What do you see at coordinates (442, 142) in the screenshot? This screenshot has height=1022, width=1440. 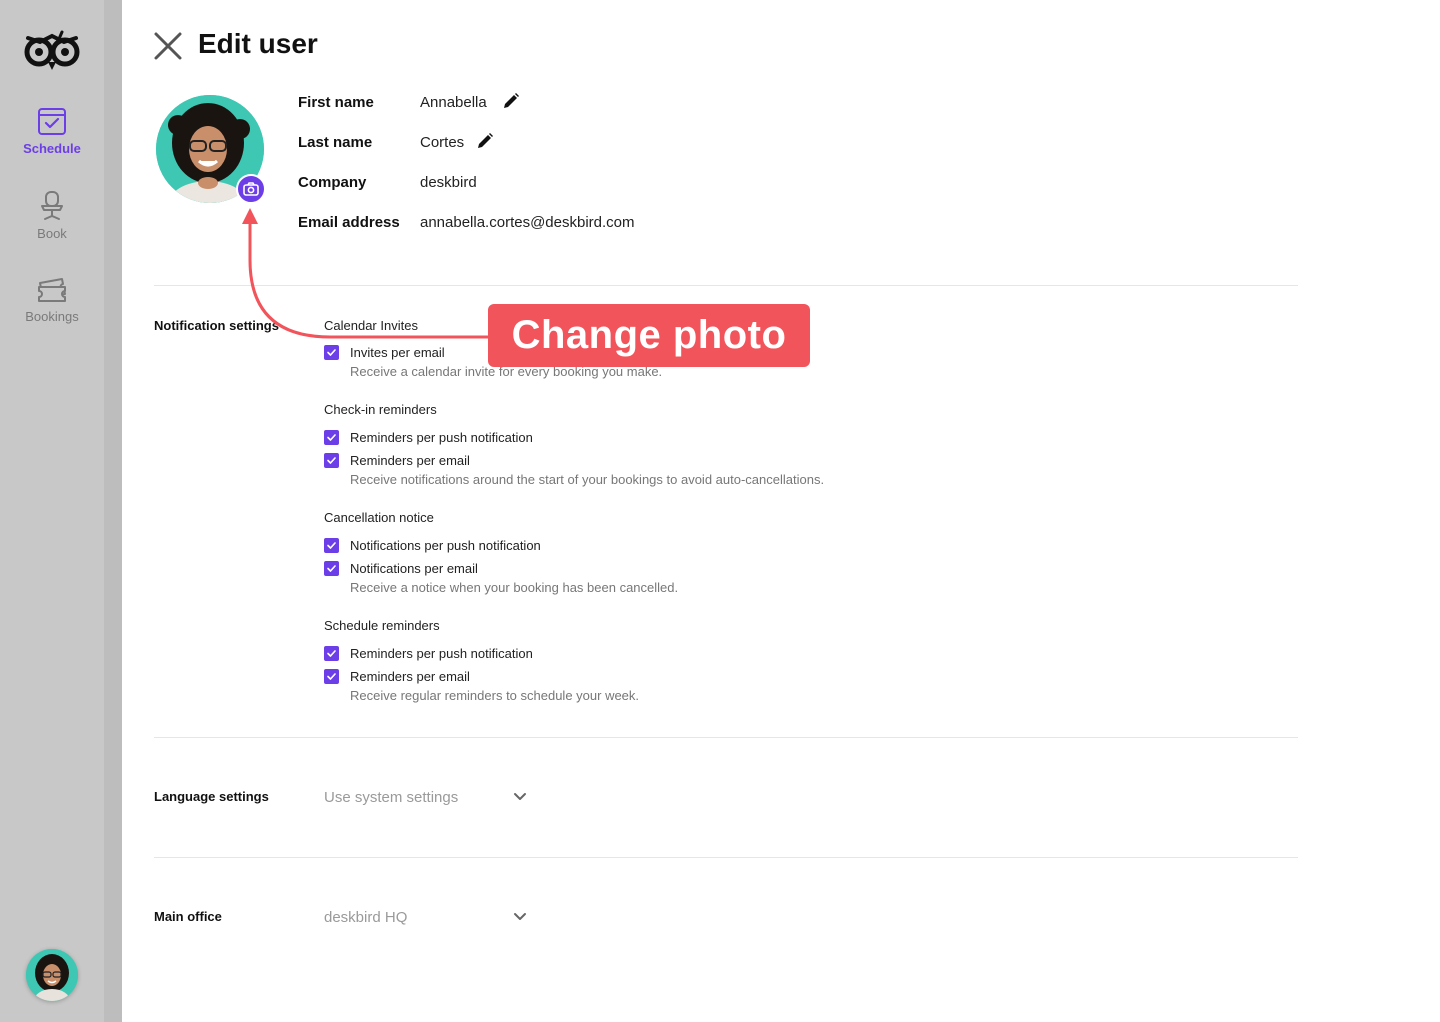 I see `last-name-value: Cortes` at bounding box center [442, 142].